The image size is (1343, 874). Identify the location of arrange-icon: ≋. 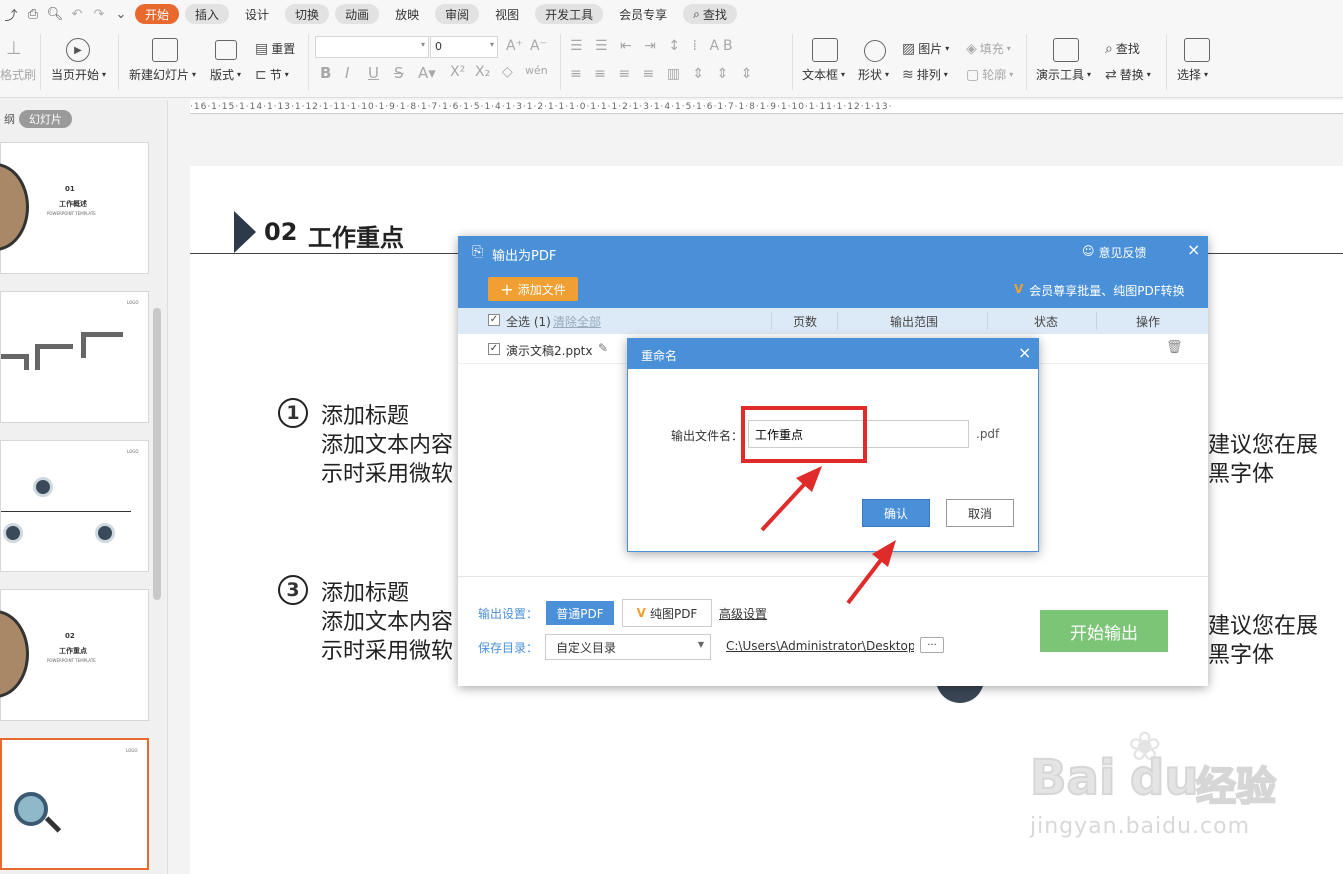
(908, 74).